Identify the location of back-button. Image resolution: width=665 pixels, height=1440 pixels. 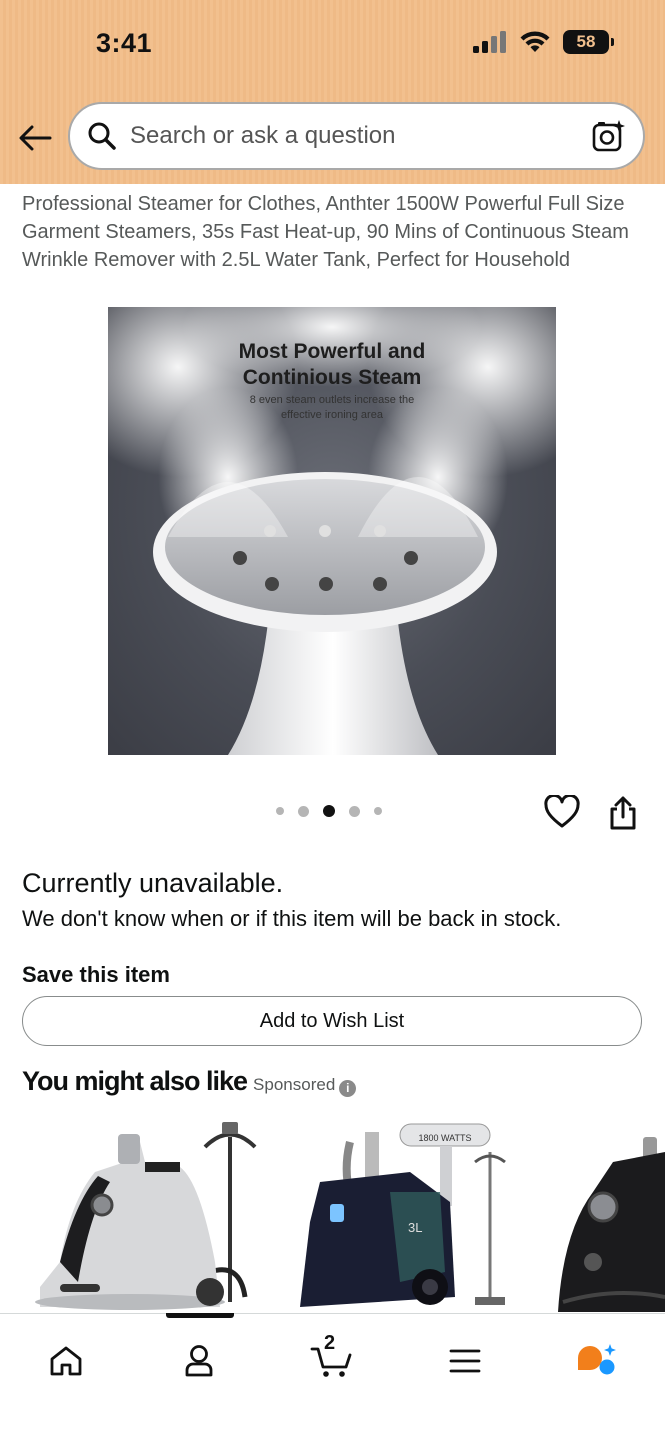
(35, 138).